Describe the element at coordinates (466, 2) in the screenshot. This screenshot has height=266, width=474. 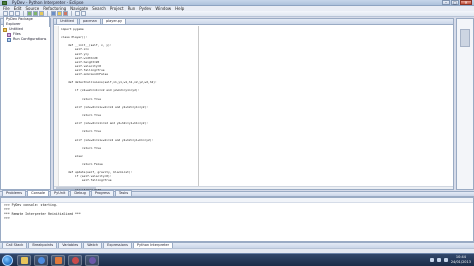
I see `close-button: ✕` at that location.